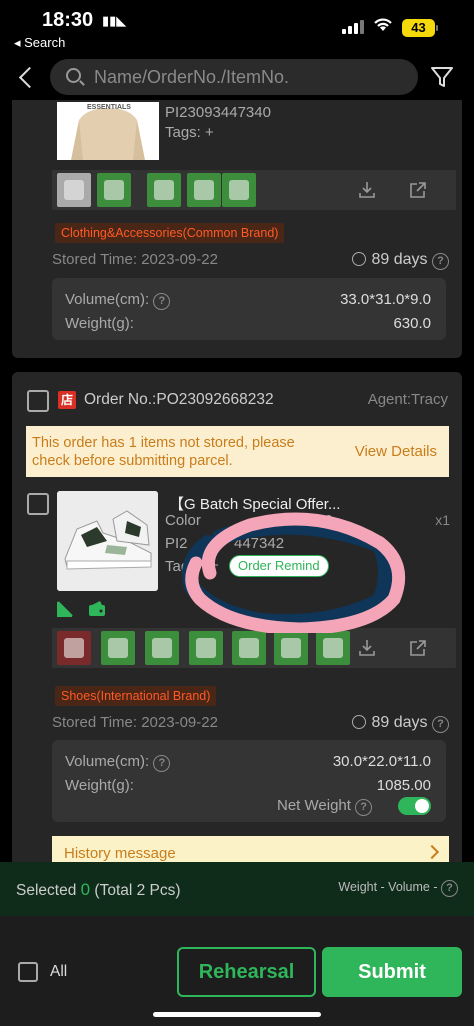 This screenshot has width=474, height=1026. I want to click on agent-name: Agent:Tracy, so click(407, 399).